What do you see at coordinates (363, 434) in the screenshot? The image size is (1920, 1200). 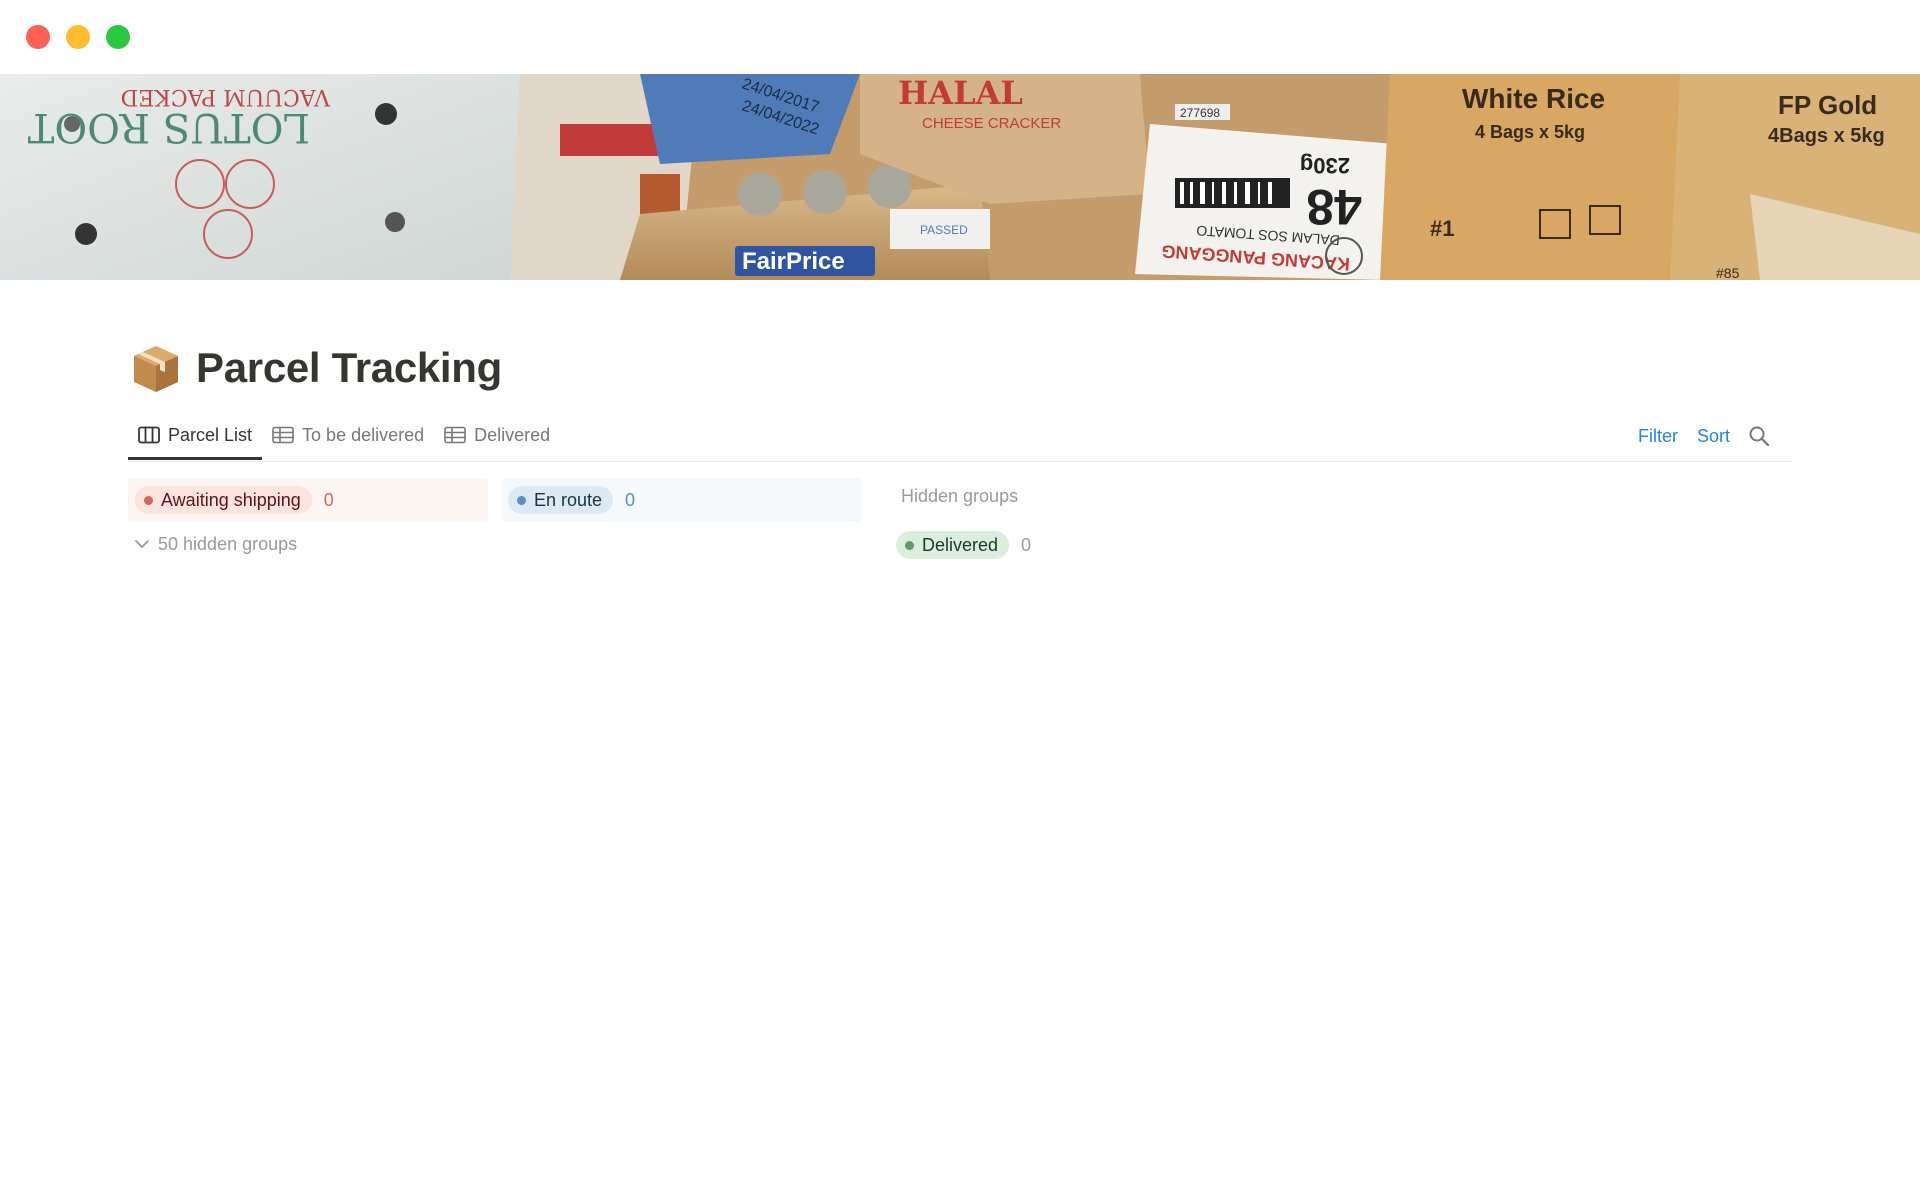 I see `tab-to-be-delivered-label: To be delivered` at bounding box center [363, 434].